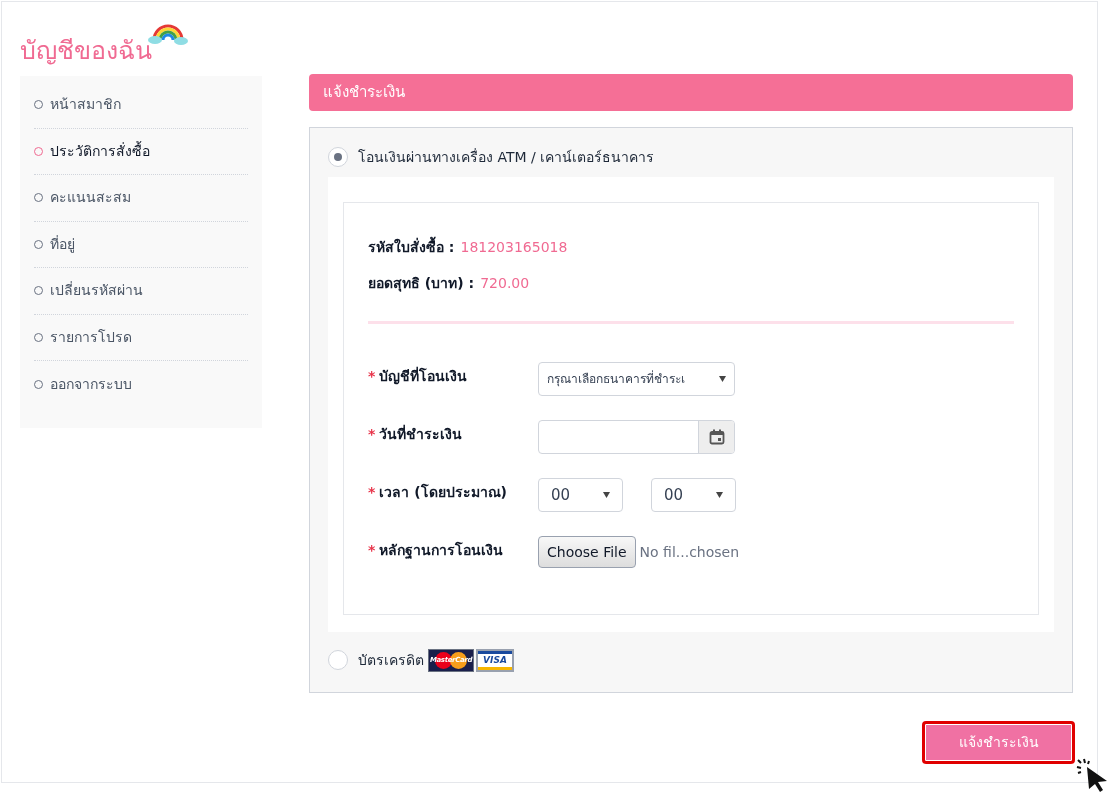  I want to click on payment-method-label: โอนเงินผ่านทางเครื่อง ATM / เคาน์เตอร์ธนาคาร, so click(506, 157).